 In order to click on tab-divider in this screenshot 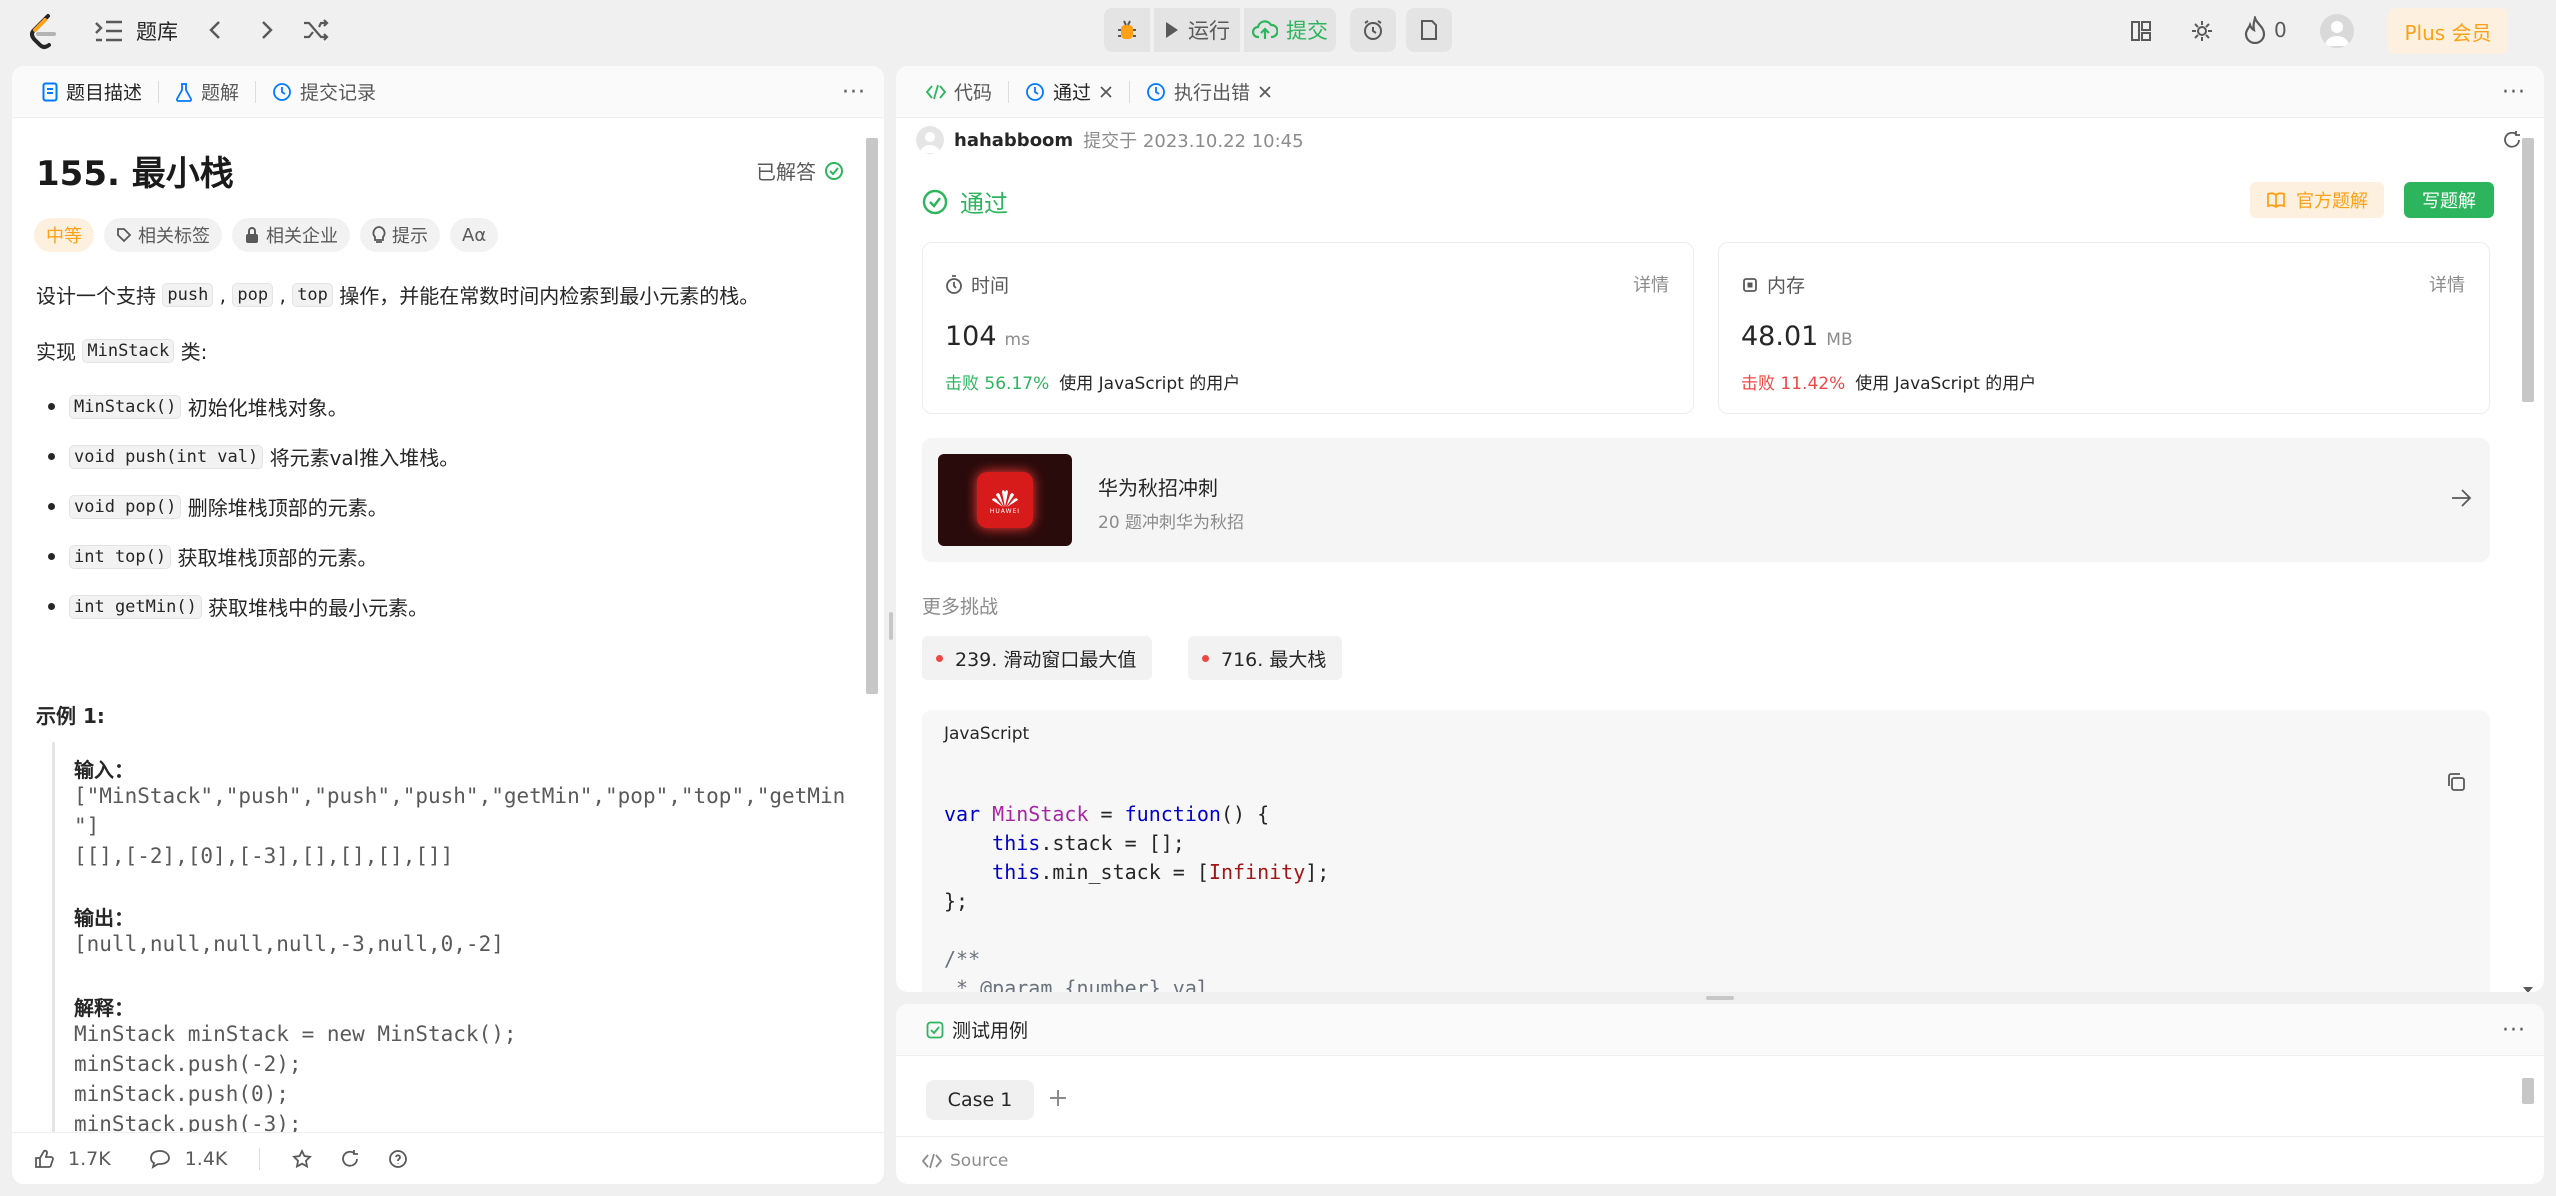, I will do `click(1130, 91)`.